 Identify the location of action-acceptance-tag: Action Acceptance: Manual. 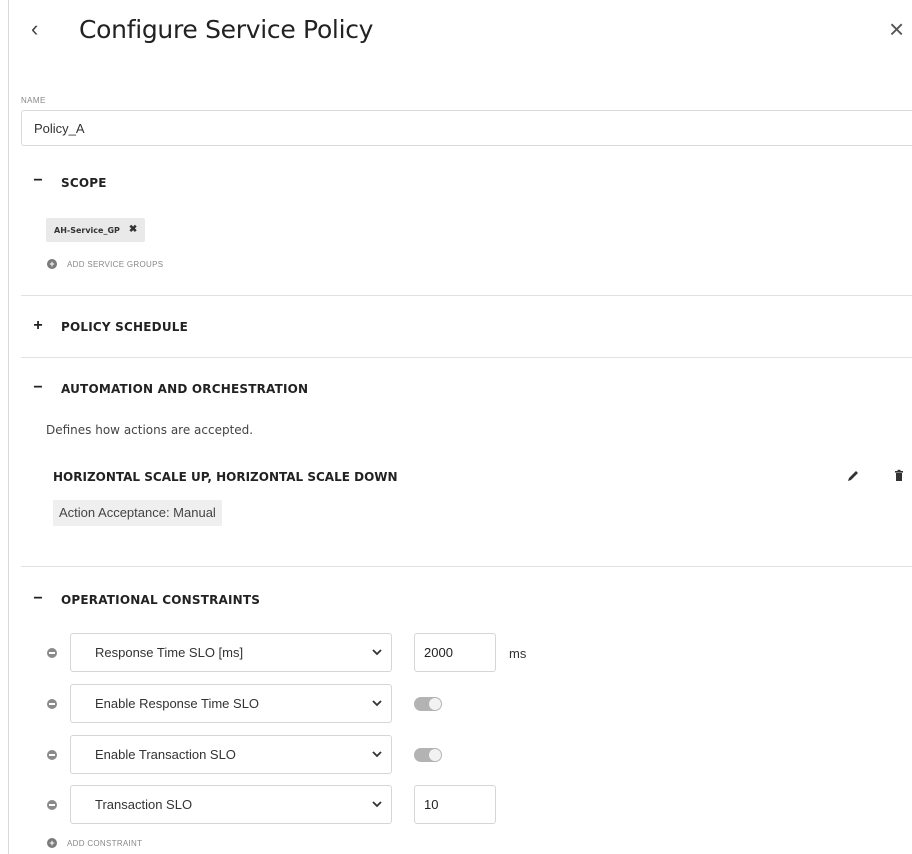
(137, 513).